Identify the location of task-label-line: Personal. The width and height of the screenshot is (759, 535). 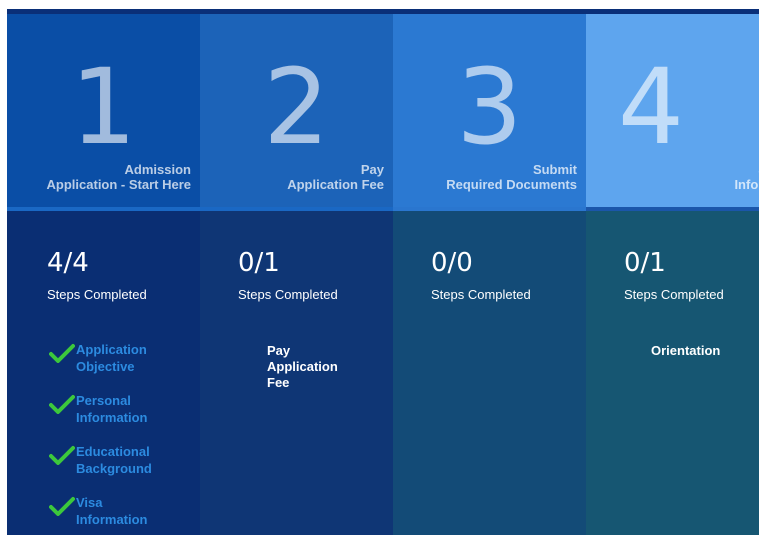
(103, 400).